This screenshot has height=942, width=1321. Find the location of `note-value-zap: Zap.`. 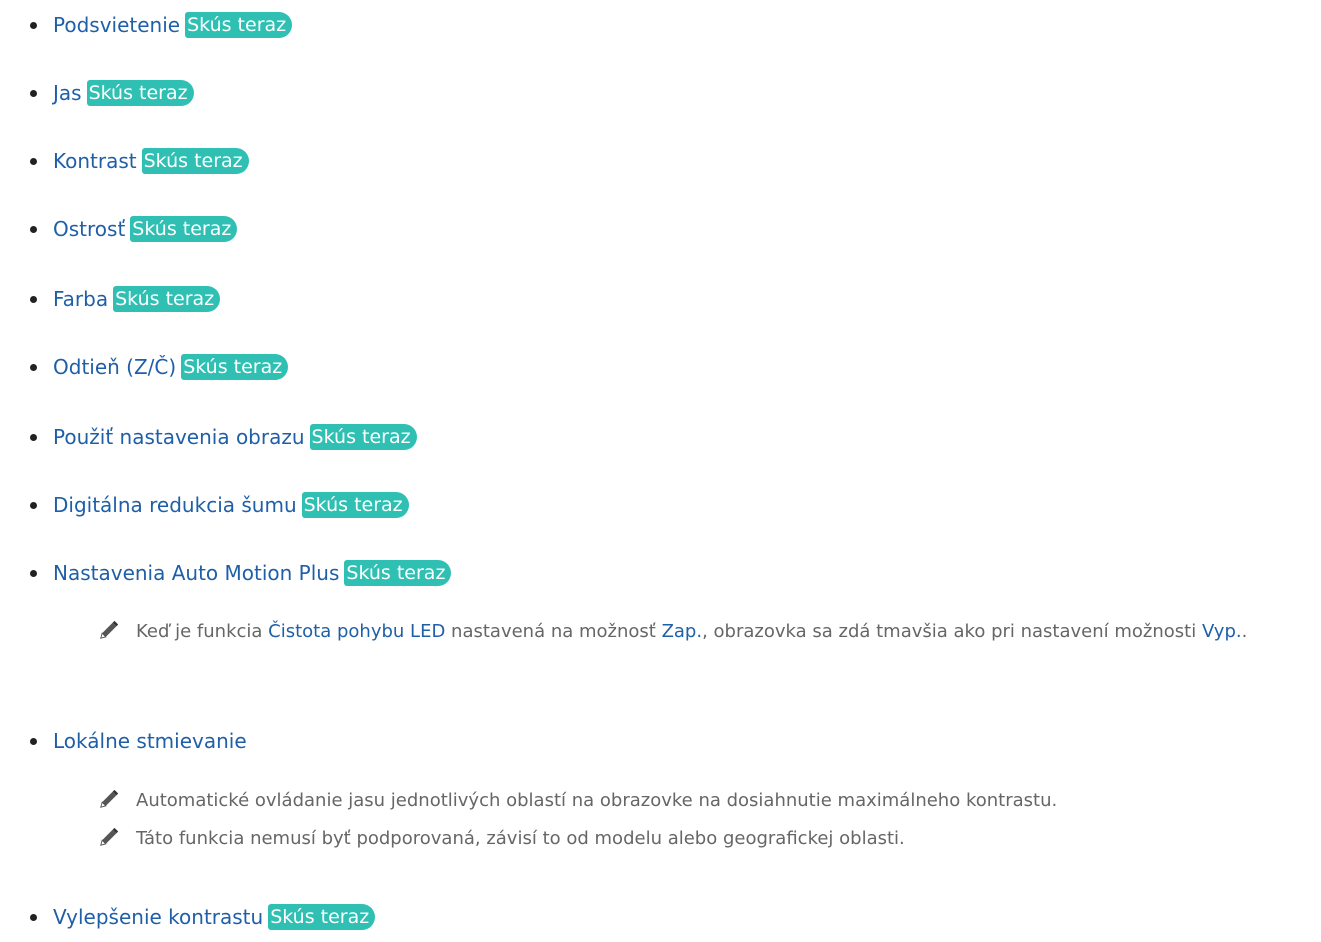

note-value-zap: Zap. is located at coordinates (682, 631).